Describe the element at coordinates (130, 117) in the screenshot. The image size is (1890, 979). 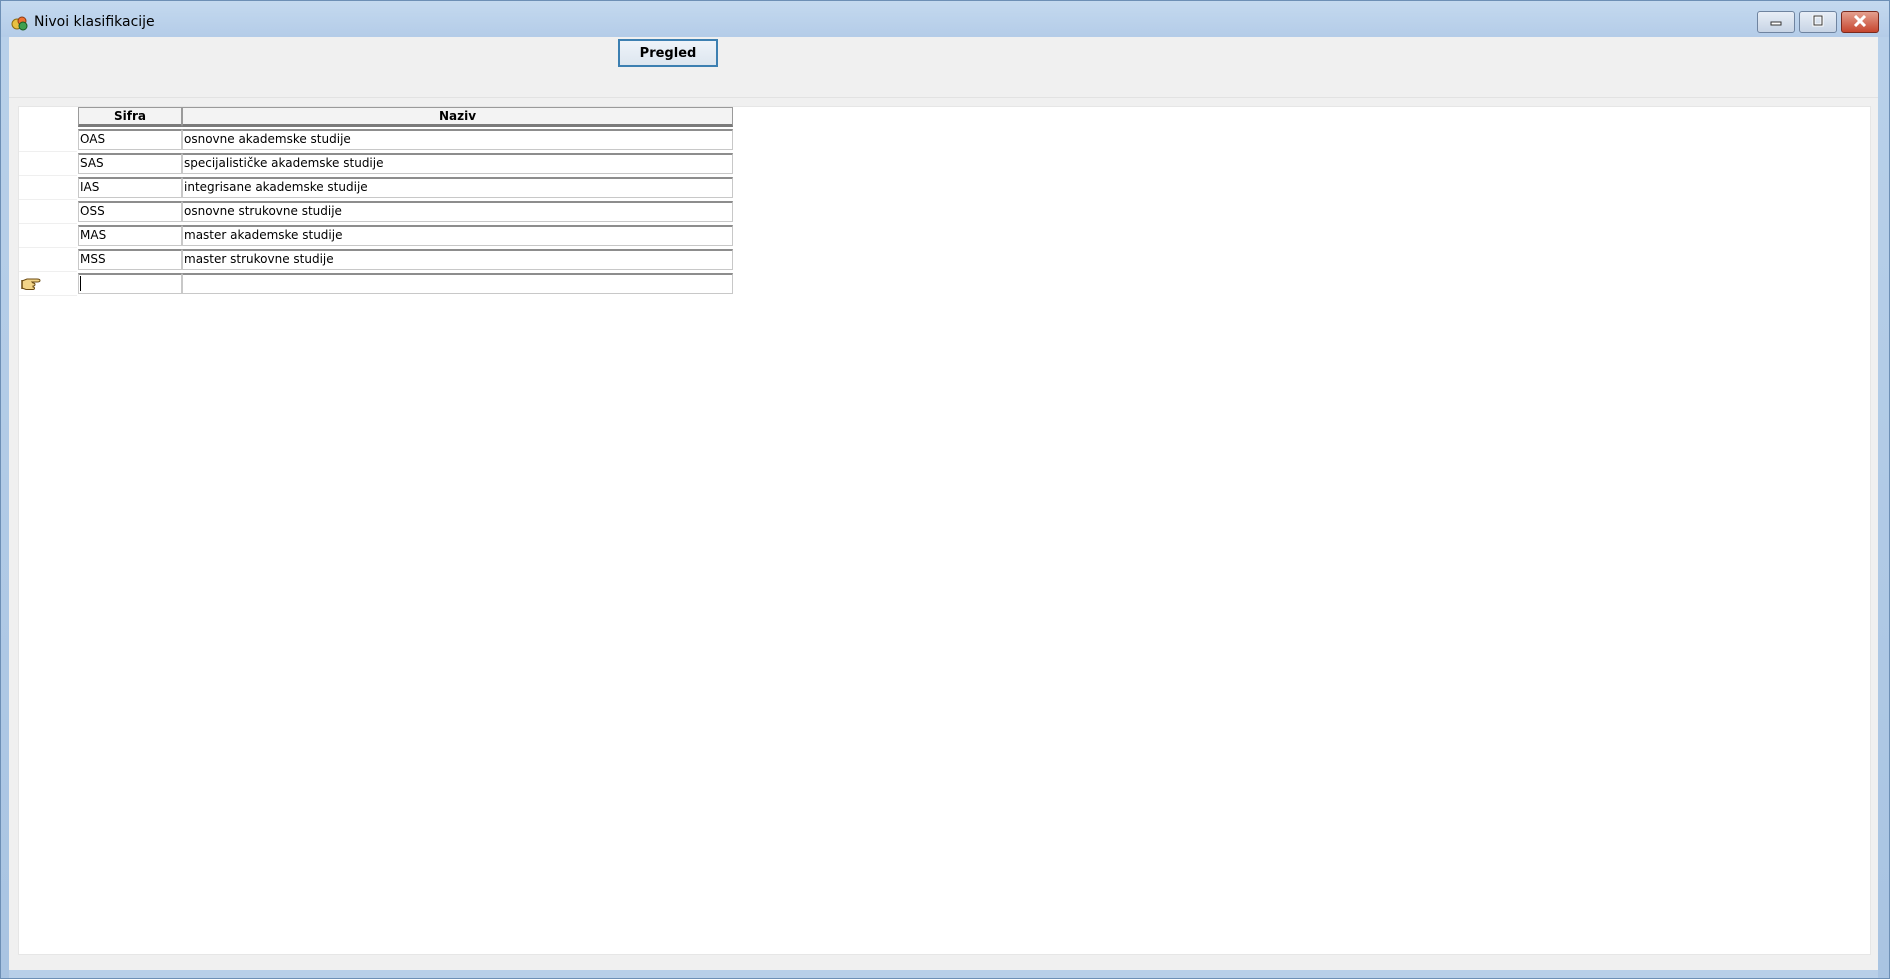
I see `column-header-sifra: Sifra` at that location.